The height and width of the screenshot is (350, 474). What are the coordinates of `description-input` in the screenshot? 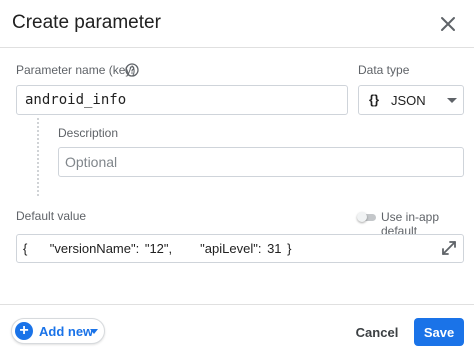 It's located at (261, 162).